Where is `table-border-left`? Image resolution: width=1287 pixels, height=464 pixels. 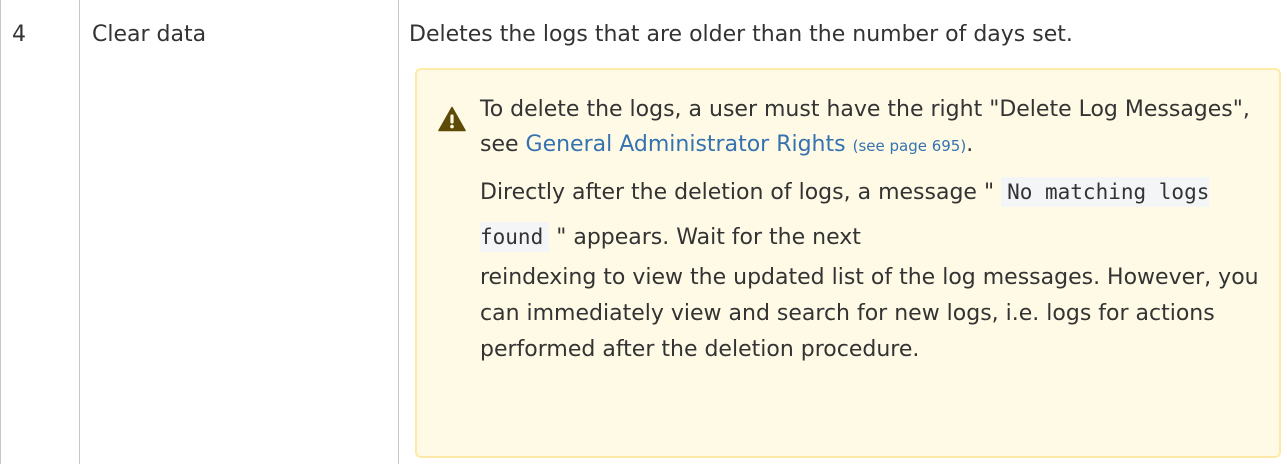
table-border-left is located at coordinates (0, 232).